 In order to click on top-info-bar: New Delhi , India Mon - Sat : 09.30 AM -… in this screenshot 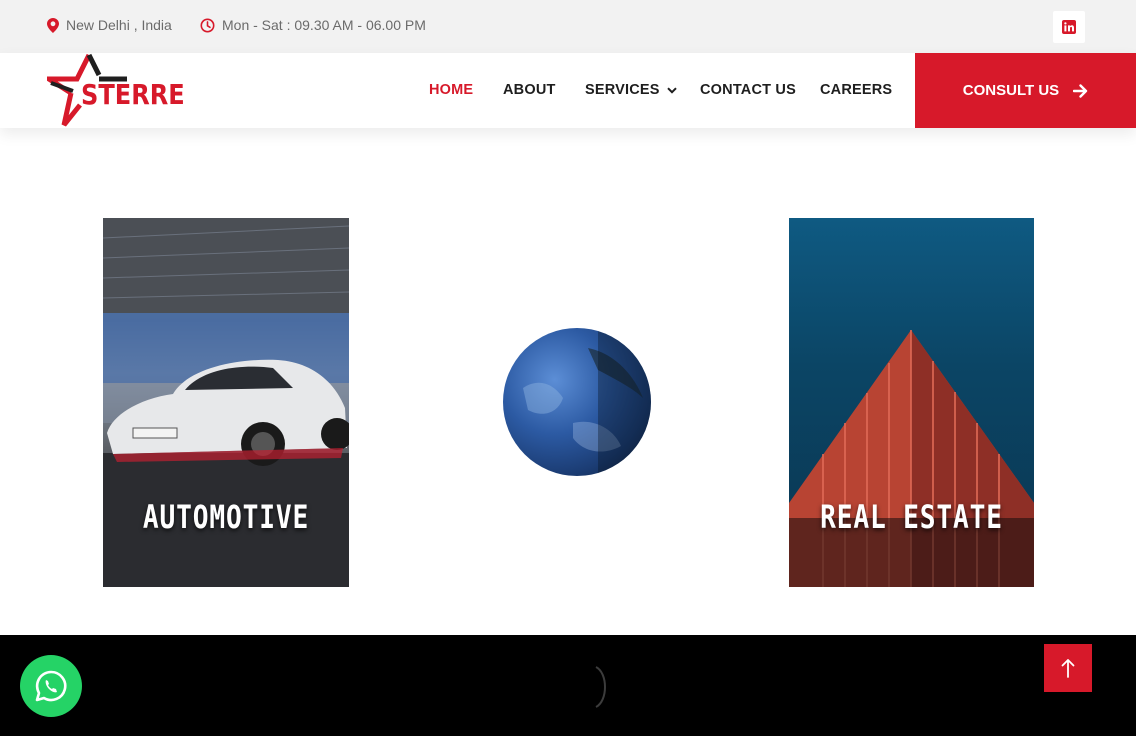, I will do `click(568, 26)`.